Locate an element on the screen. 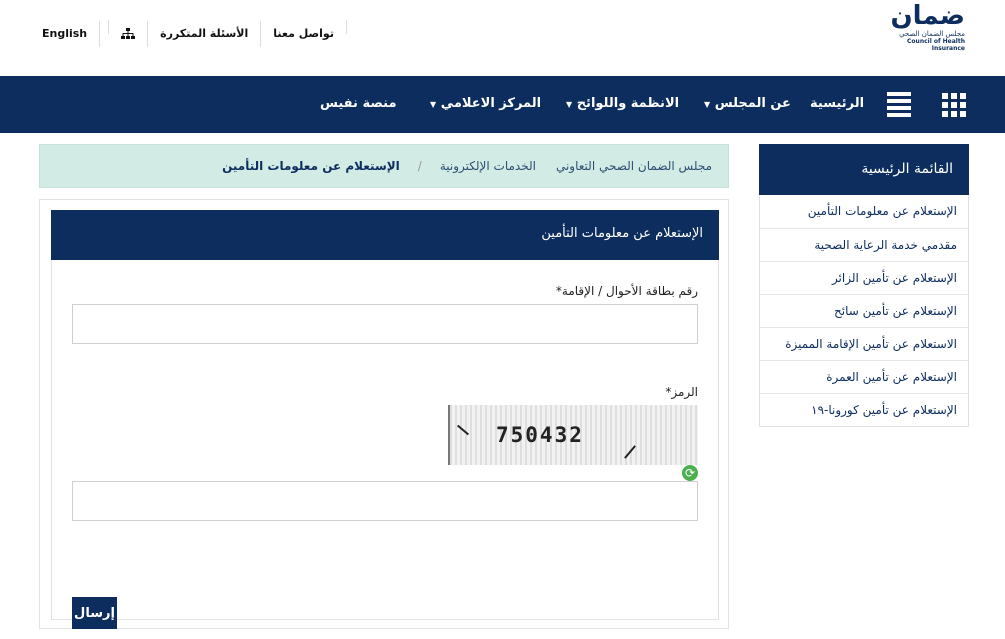  nav-regulations: ▼ الانظمة واللوائح is located at coordinates (619, 104).